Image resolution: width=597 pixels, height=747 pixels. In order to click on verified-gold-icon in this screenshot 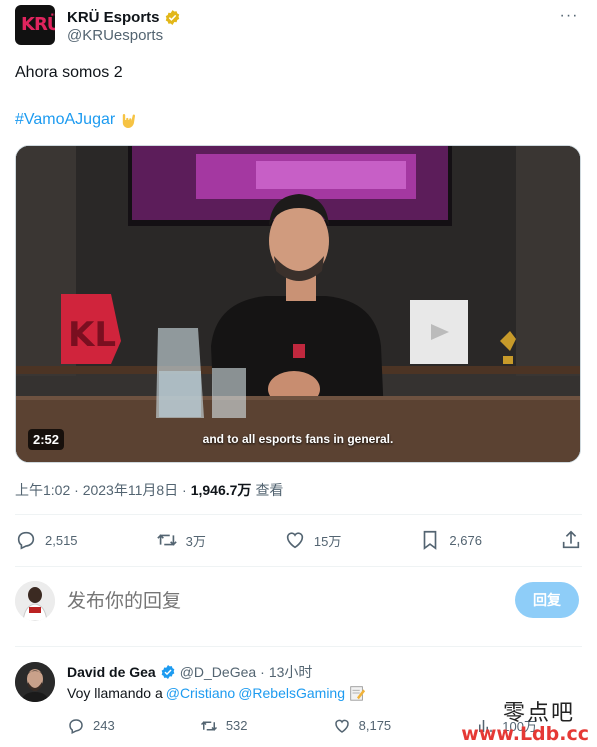, I will do `click(172, 17)`.